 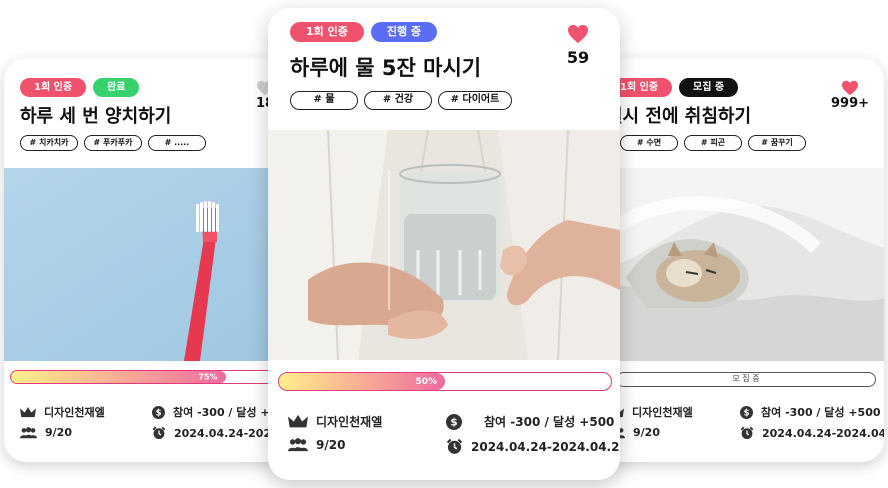 What do you see at coordinates (116, 87) in the screenshot?
I see `badge-status: 완료` at bounding box center [116, 87].